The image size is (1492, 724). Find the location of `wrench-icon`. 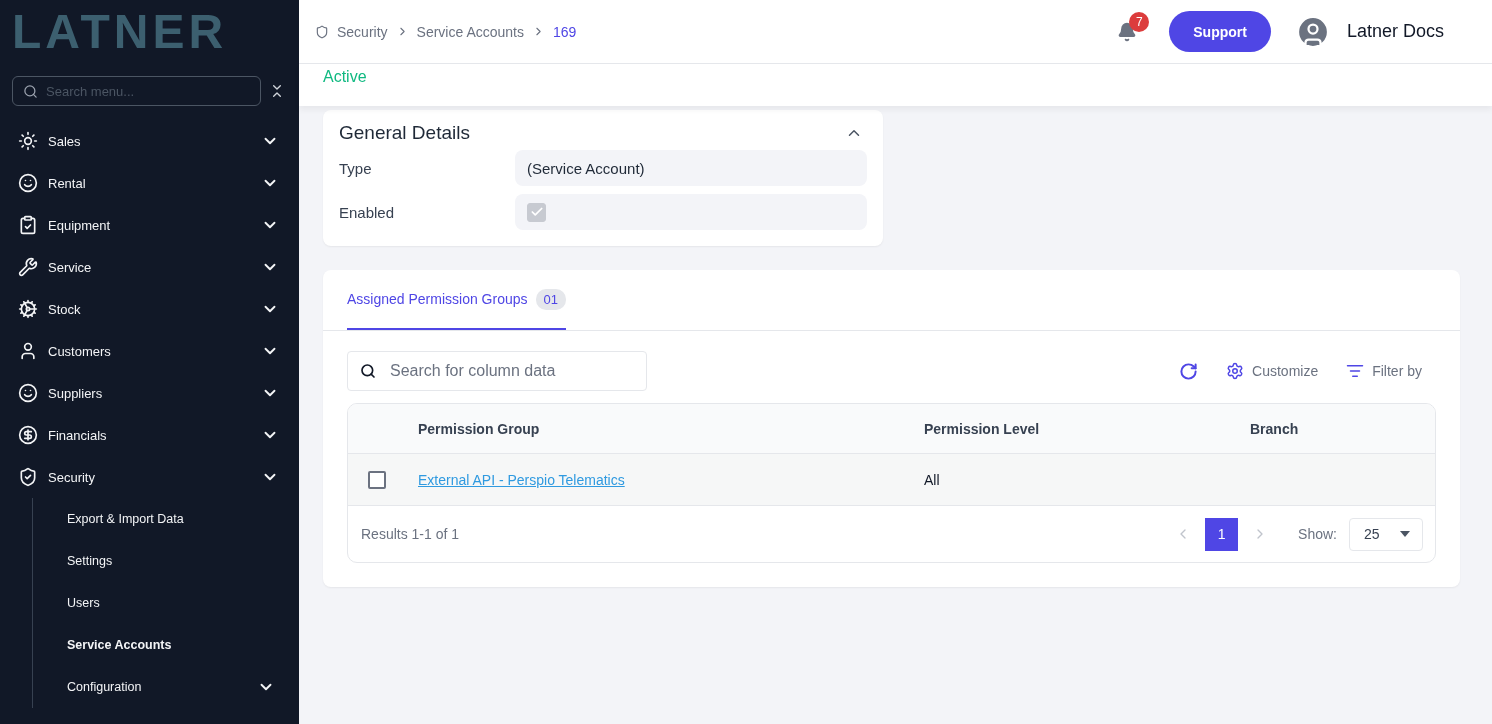

wrench-icon is located at coordinates (28, 267).